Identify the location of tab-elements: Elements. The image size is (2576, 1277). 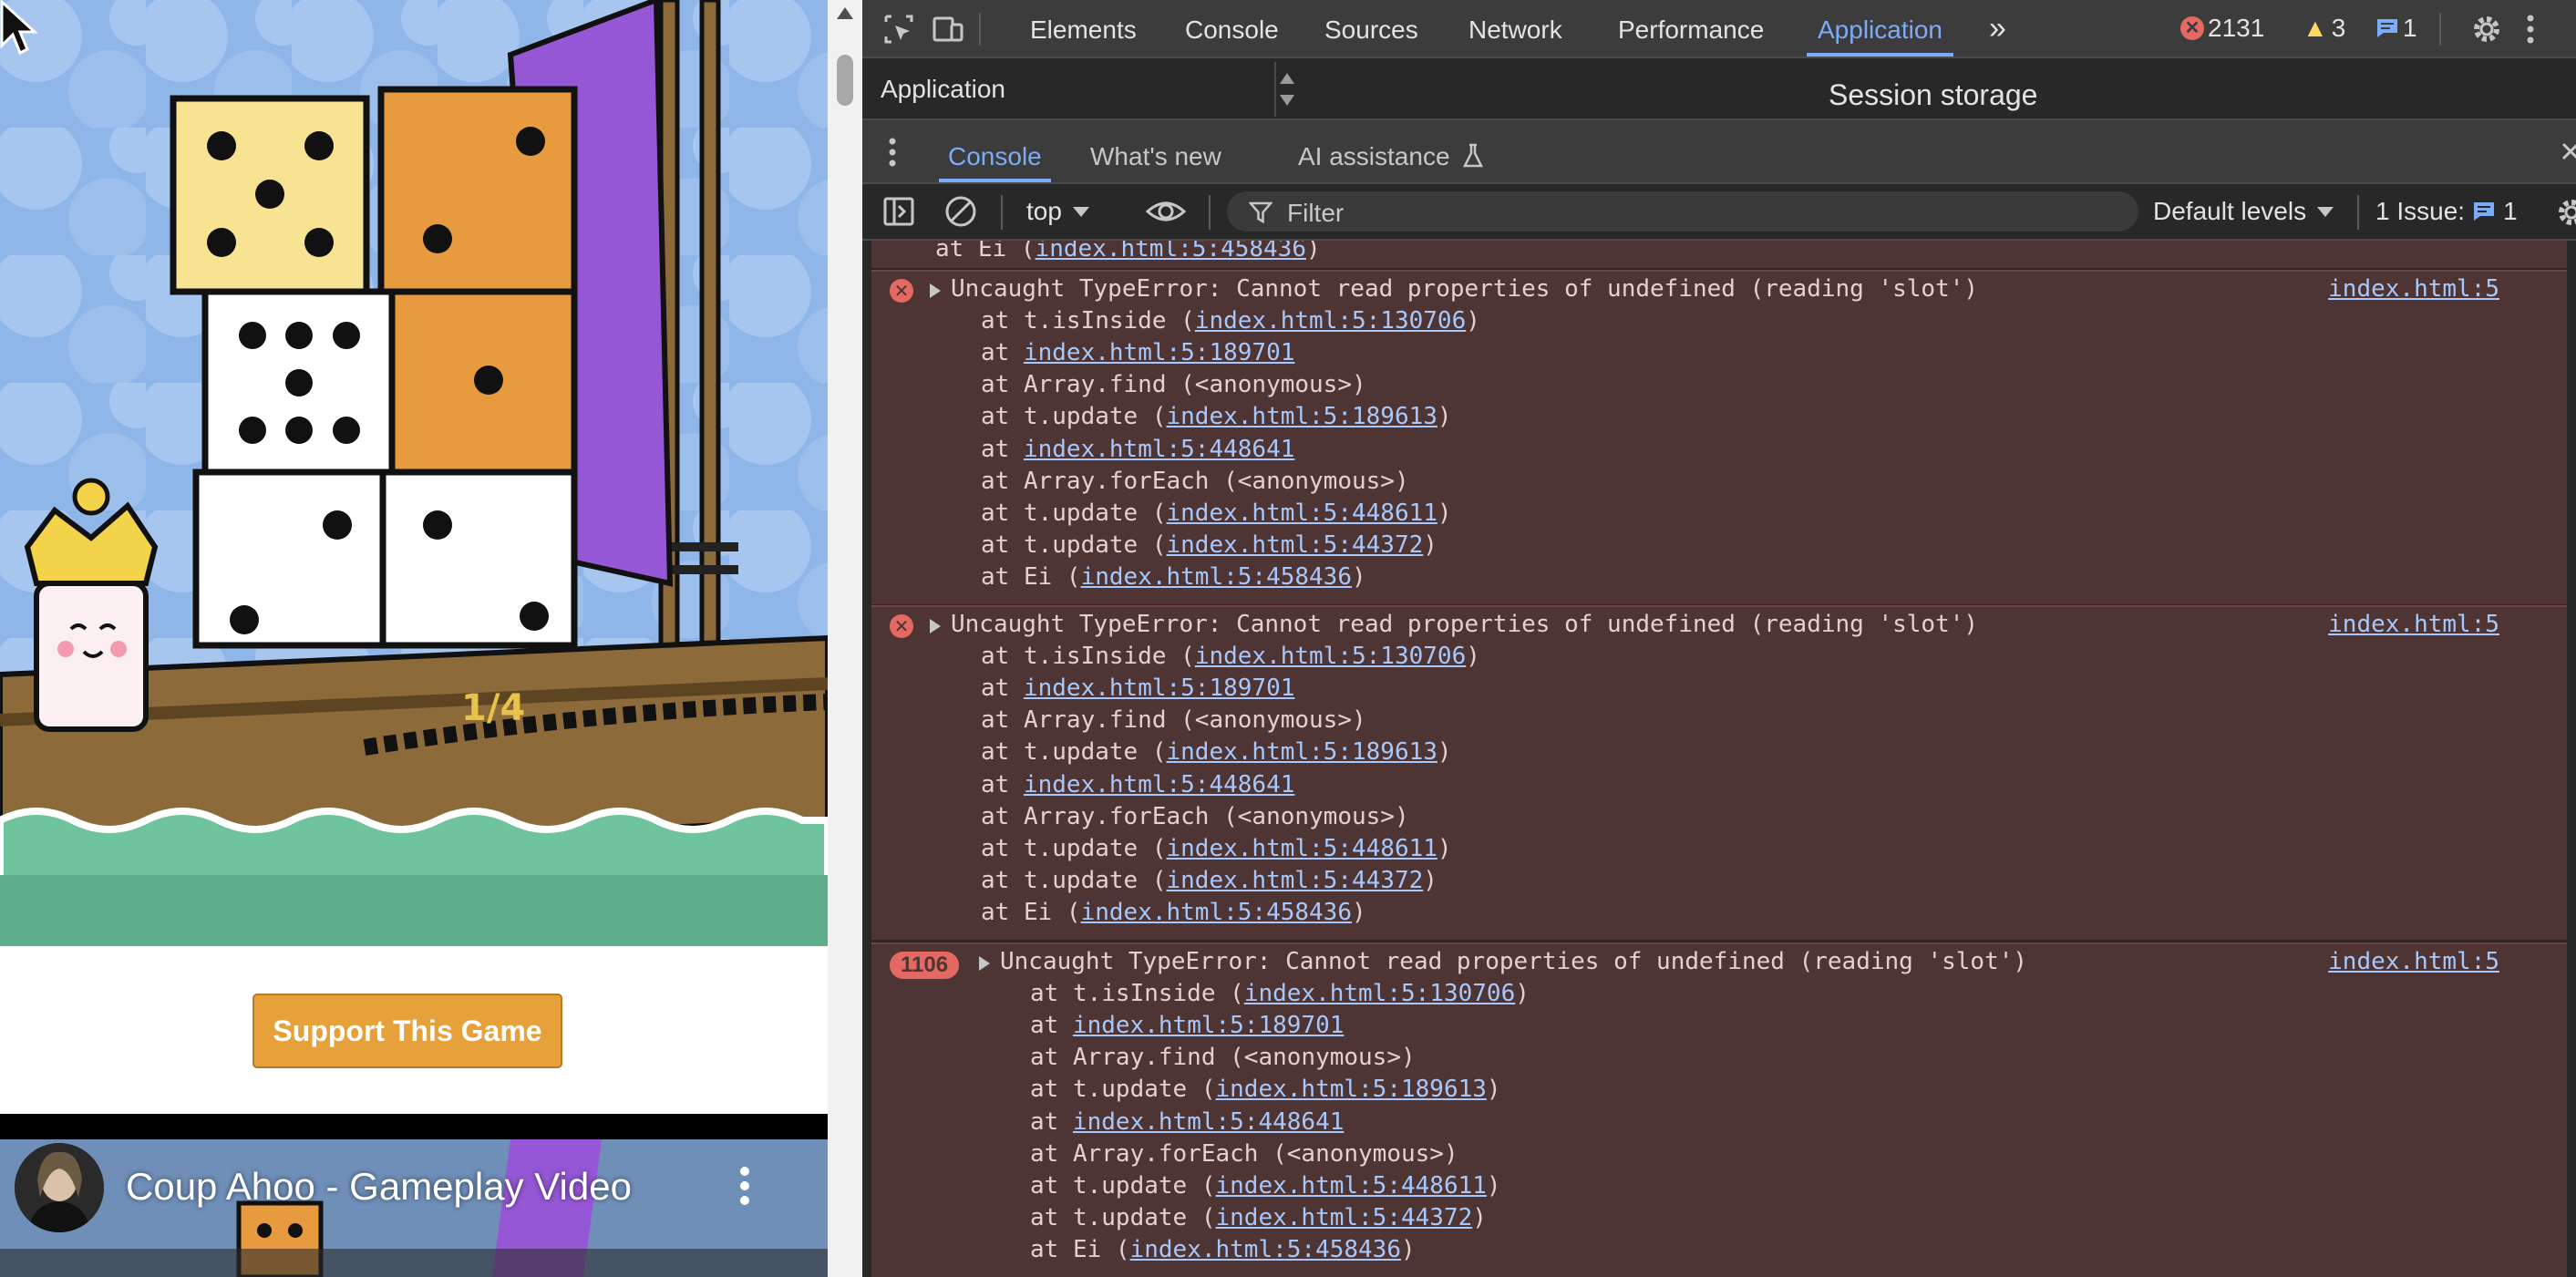
(1083, 28).